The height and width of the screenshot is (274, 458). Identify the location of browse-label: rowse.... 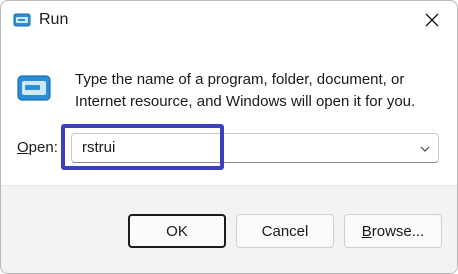
(398, 231).